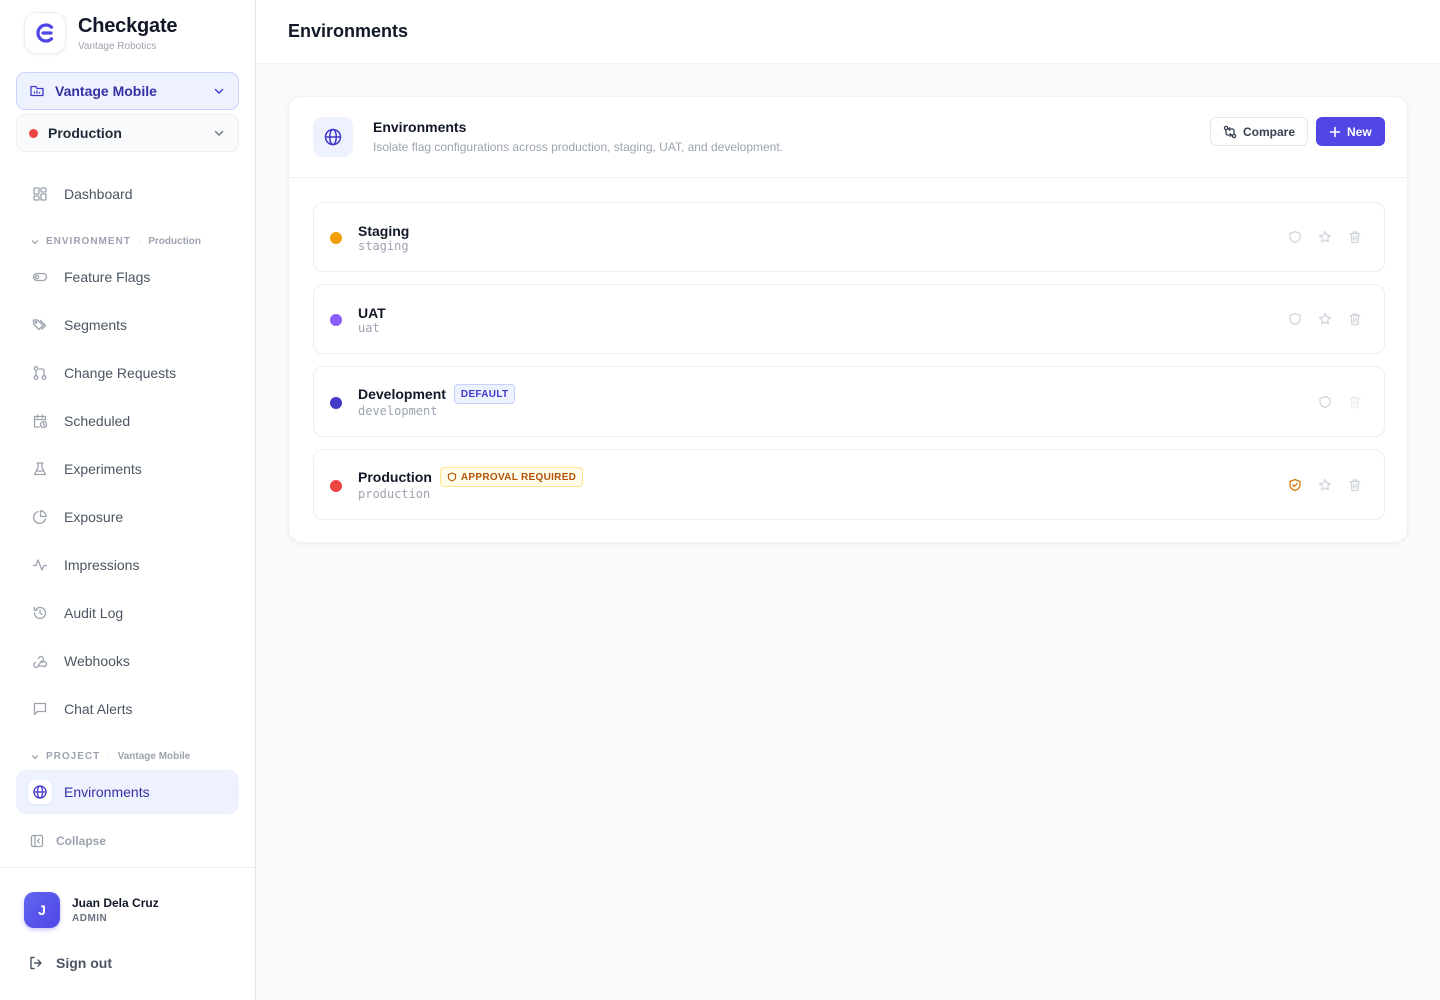 The image size is (1440, 1000). I want to click on nav-item-label: Audit Log, so click(94, 613).